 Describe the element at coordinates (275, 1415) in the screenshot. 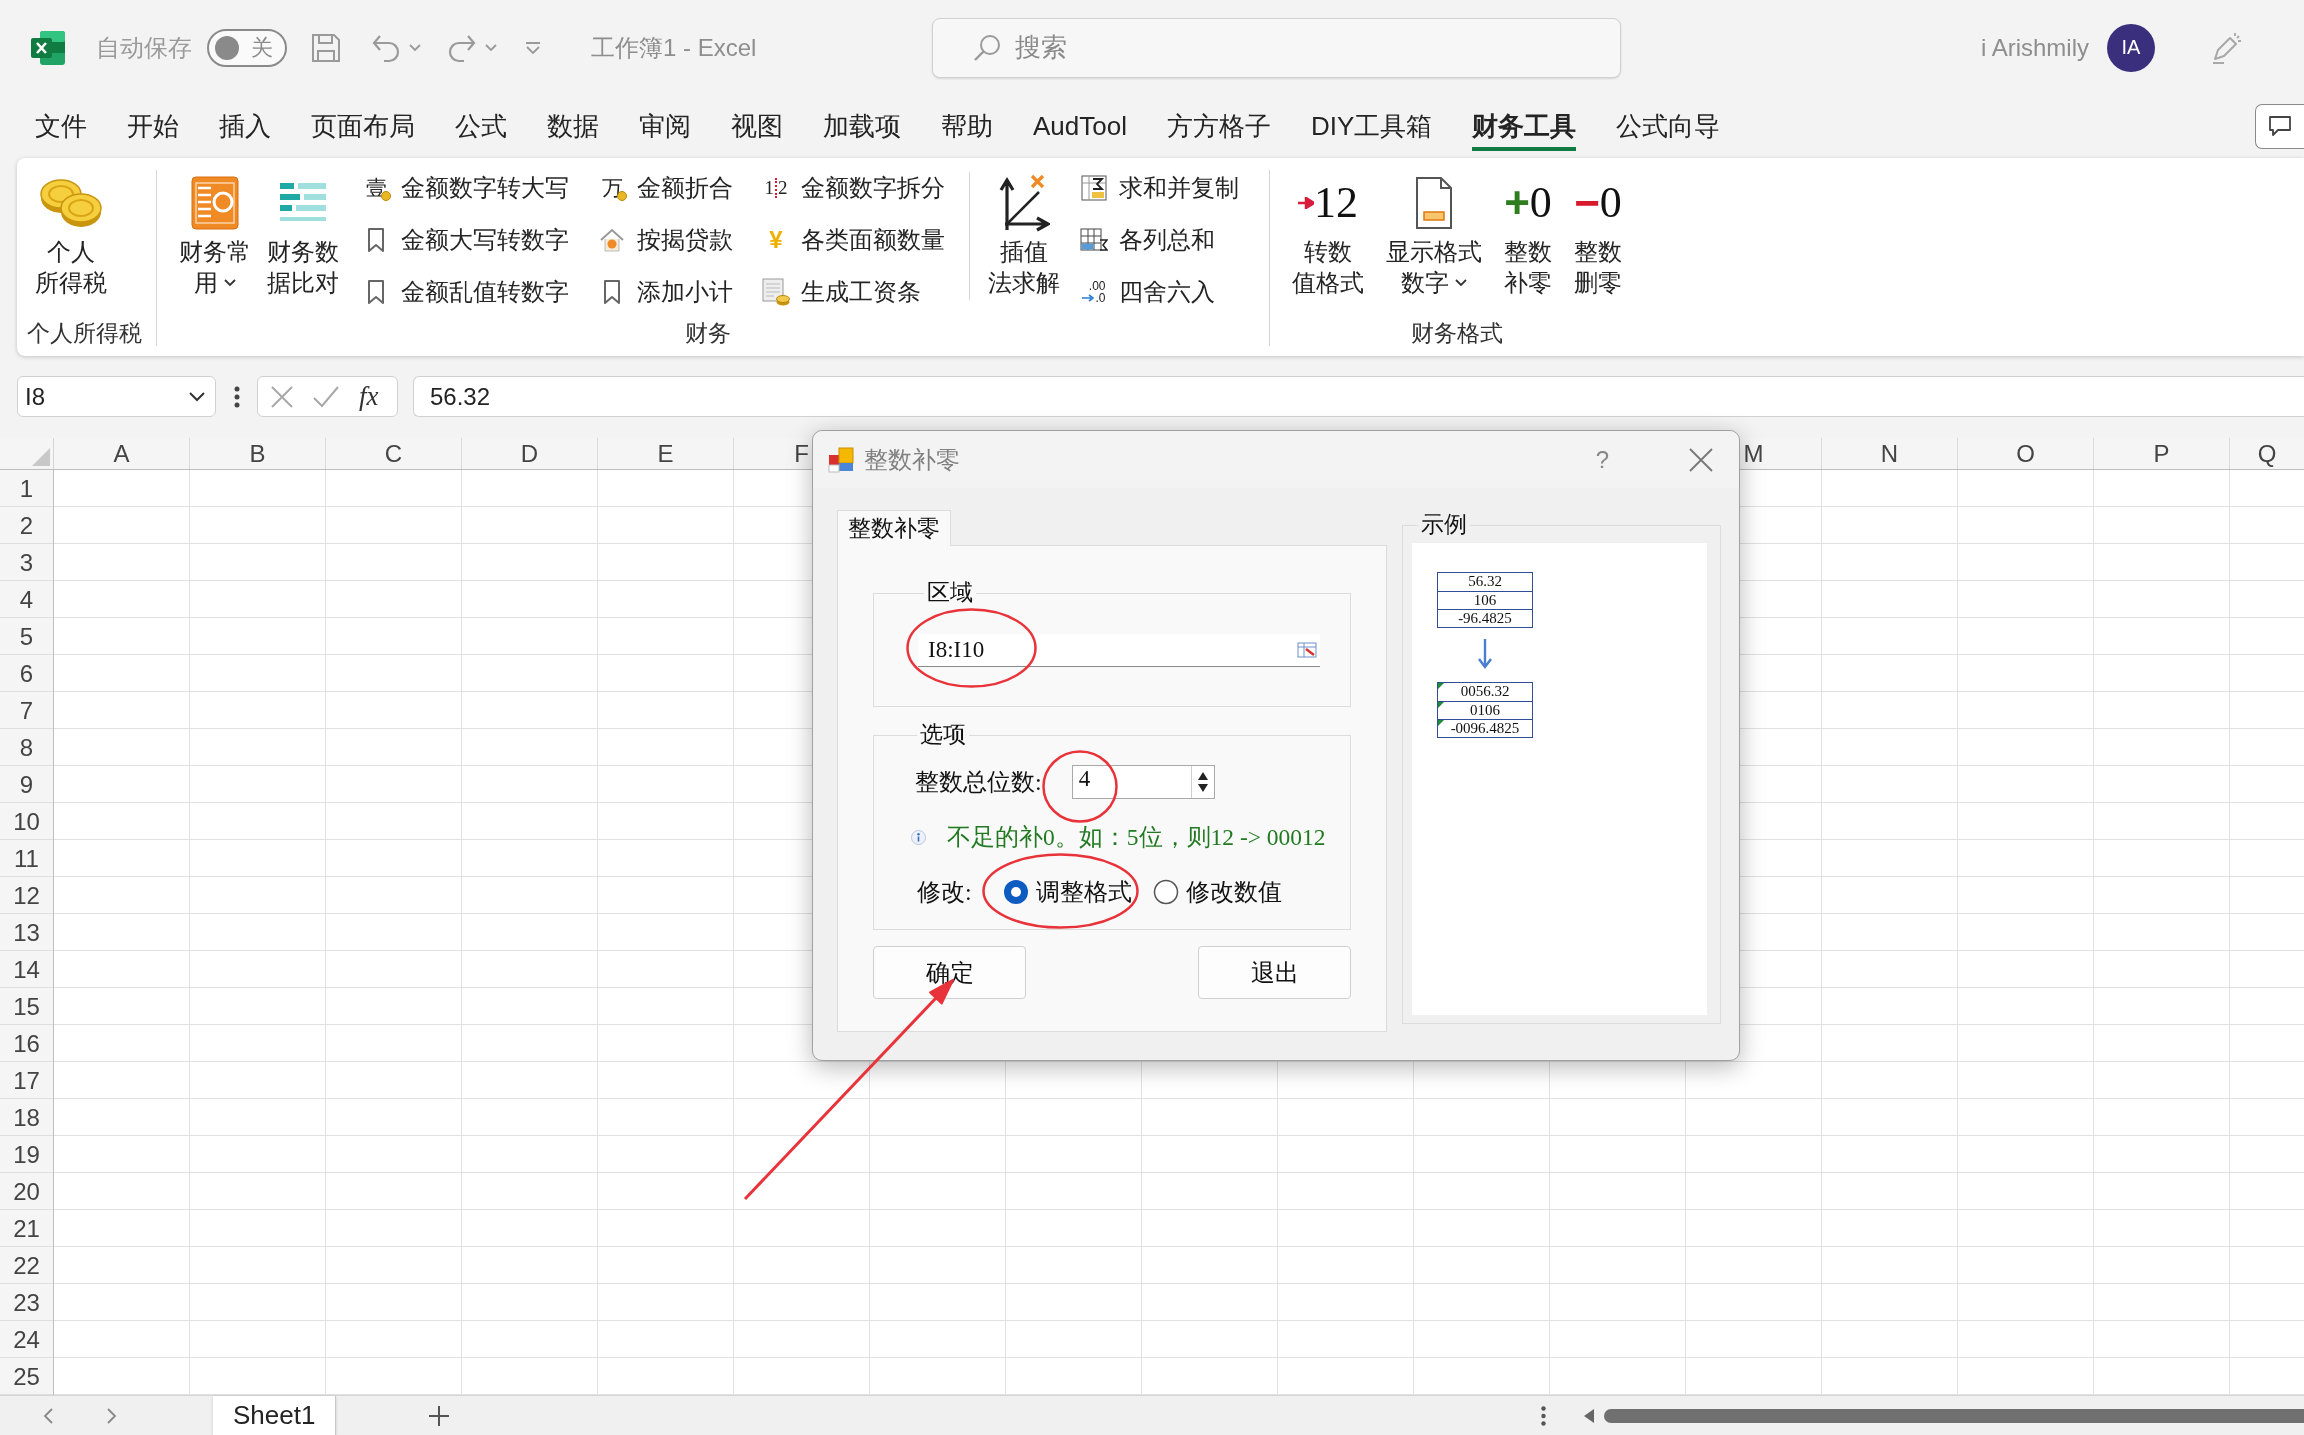

I see `sheet-tab: Sheet1` at that location.